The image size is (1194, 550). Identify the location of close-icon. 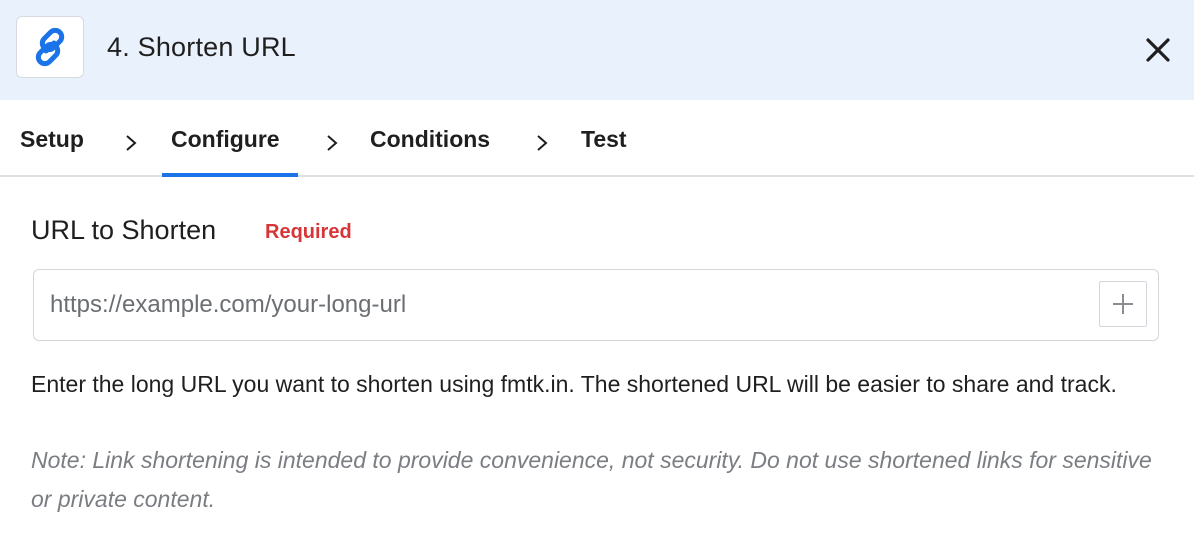
(1158, 50).